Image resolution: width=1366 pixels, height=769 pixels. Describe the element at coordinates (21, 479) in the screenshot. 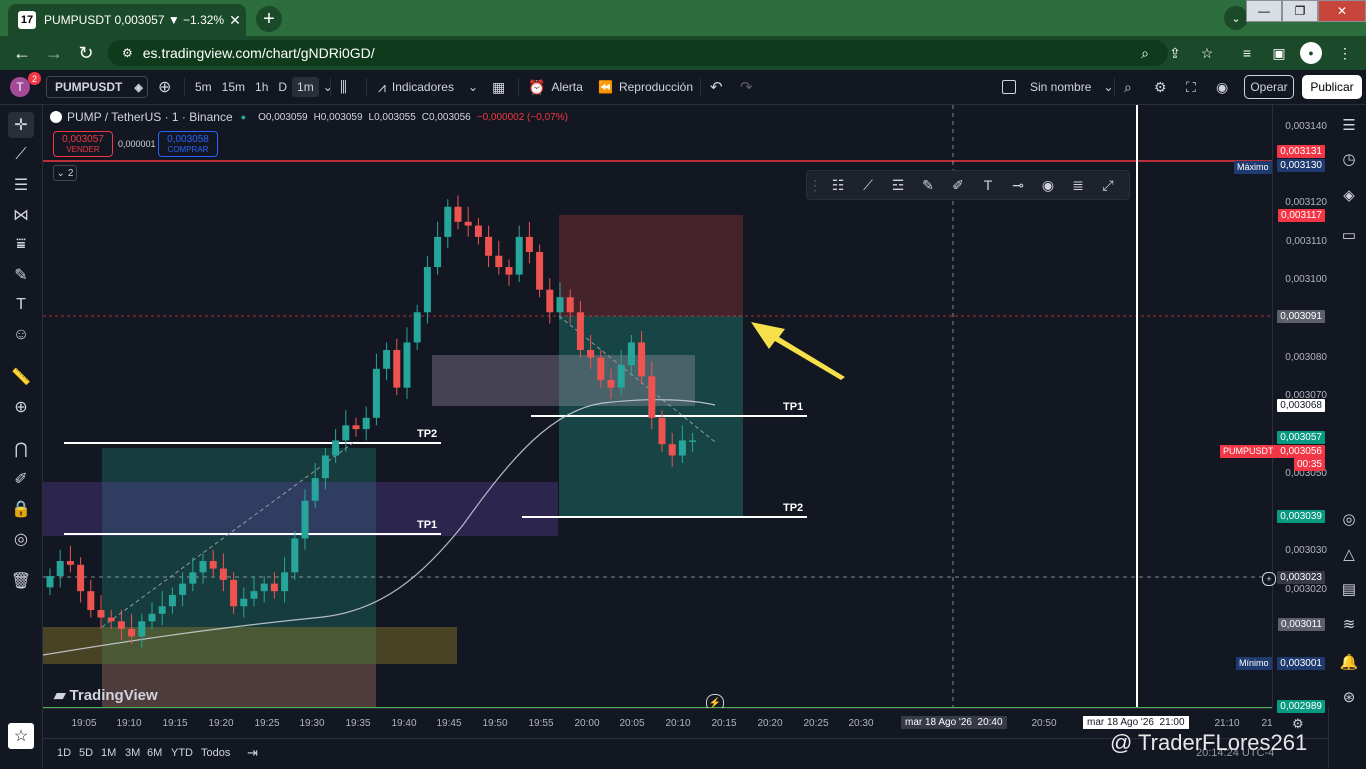

I see `stay-drawing-icon: ✐` at that location.